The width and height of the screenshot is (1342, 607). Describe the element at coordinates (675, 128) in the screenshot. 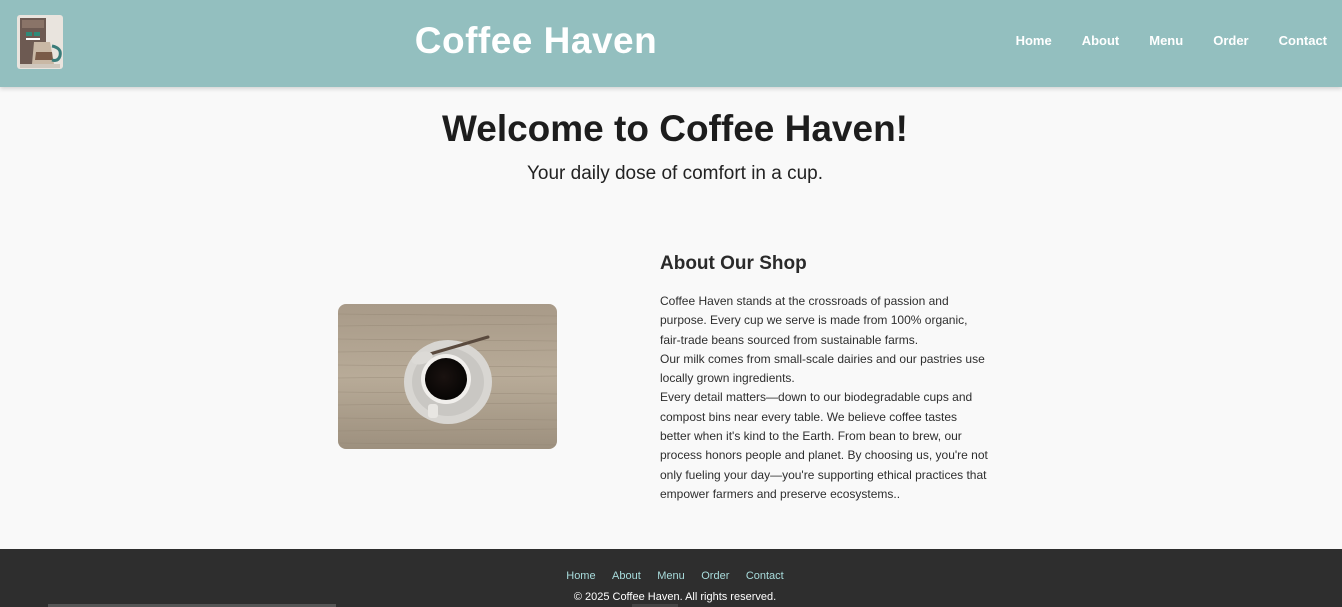

I see `hero-title: Welcome to Coffee Haven!` at that location.